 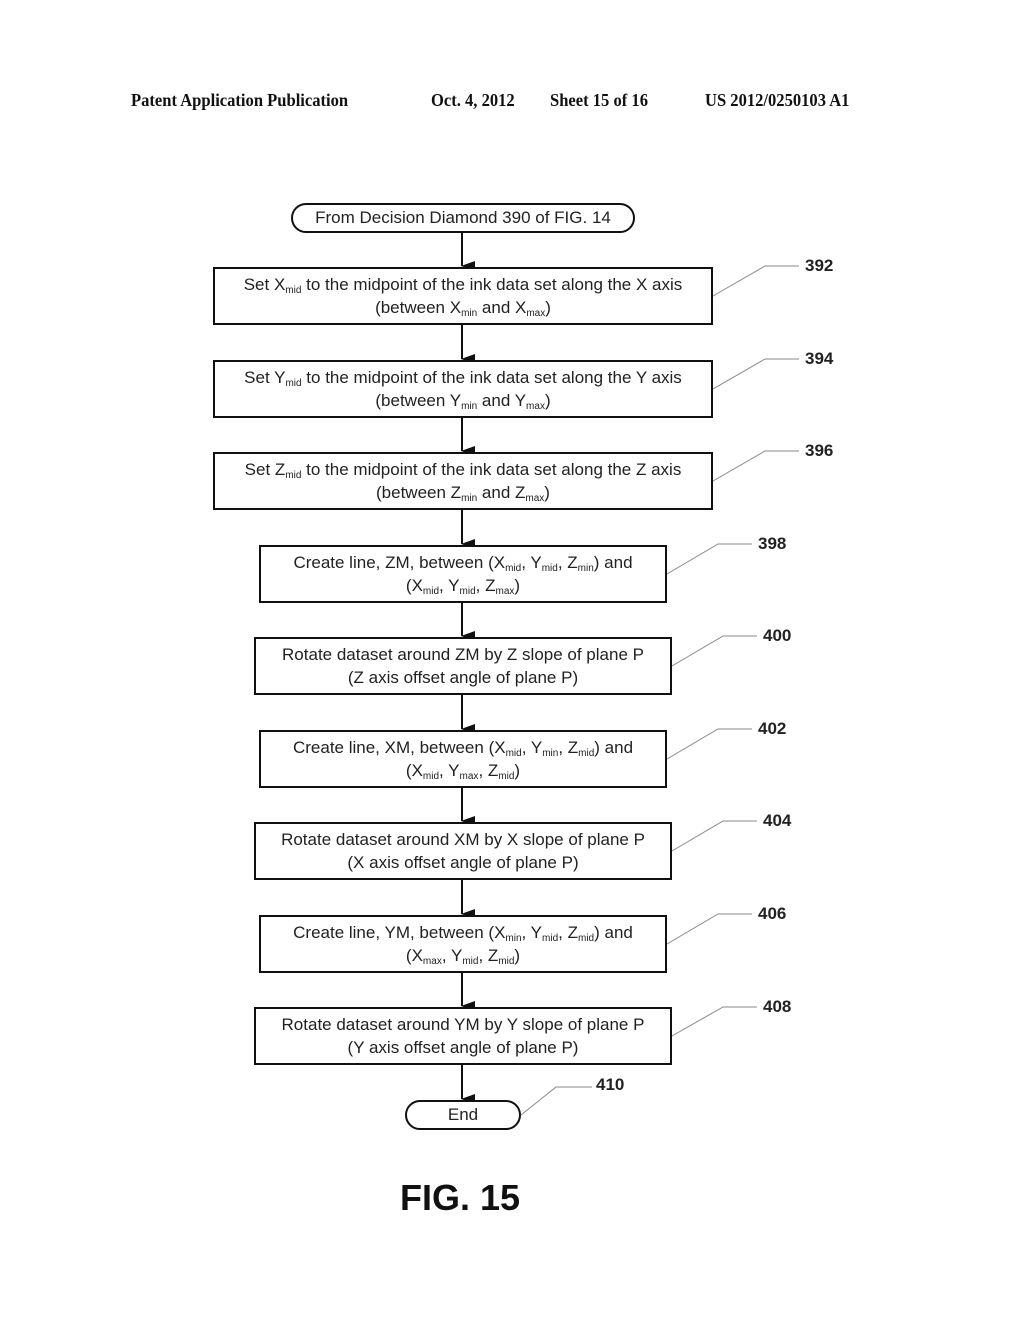 What do you see at coordinates (819, 265) in the screenshot?
I see `reference-number: 392` at bounding box center [819, 265].